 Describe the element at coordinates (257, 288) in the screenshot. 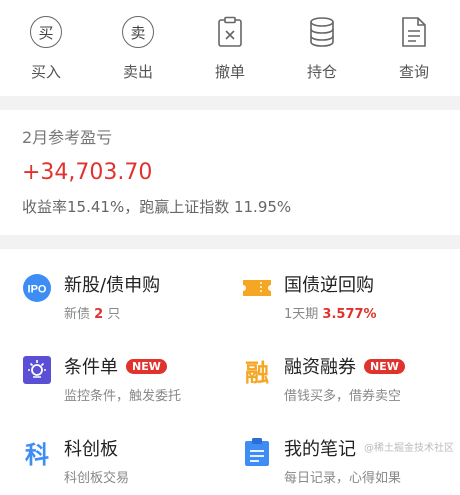

I see `ticket-icon` at that location.